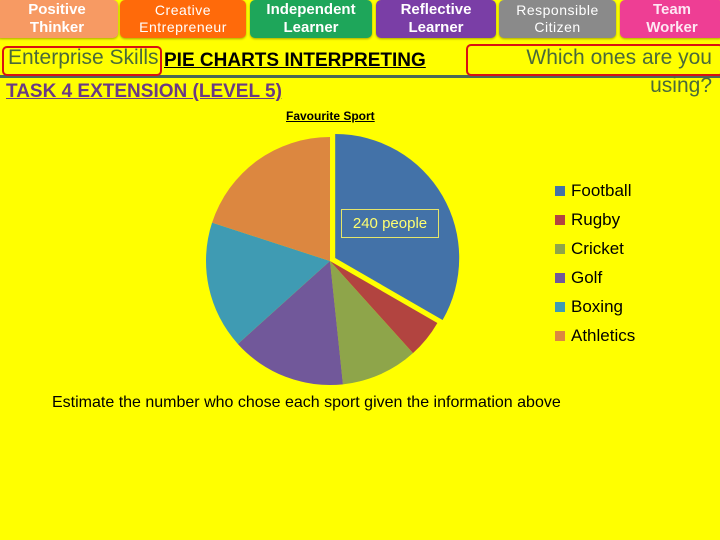 The image size is (720, 540). Describe the element at coordinates (587, 277) in the screenshot. I see `legend-label: Golf` at that location.